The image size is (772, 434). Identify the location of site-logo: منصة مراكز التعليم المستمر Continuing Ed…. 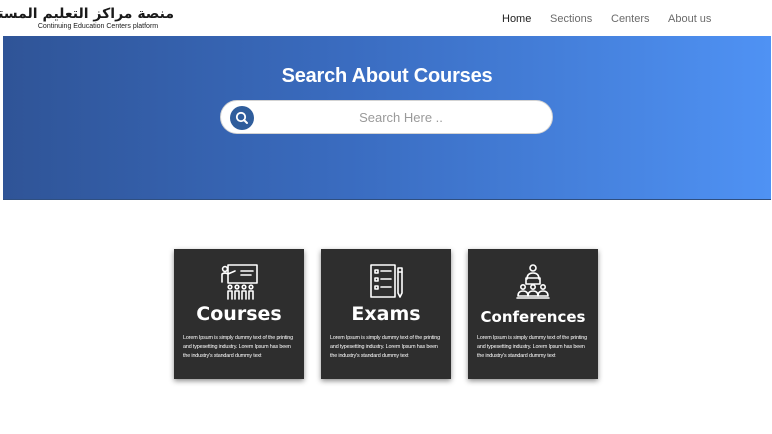
(87, 19).